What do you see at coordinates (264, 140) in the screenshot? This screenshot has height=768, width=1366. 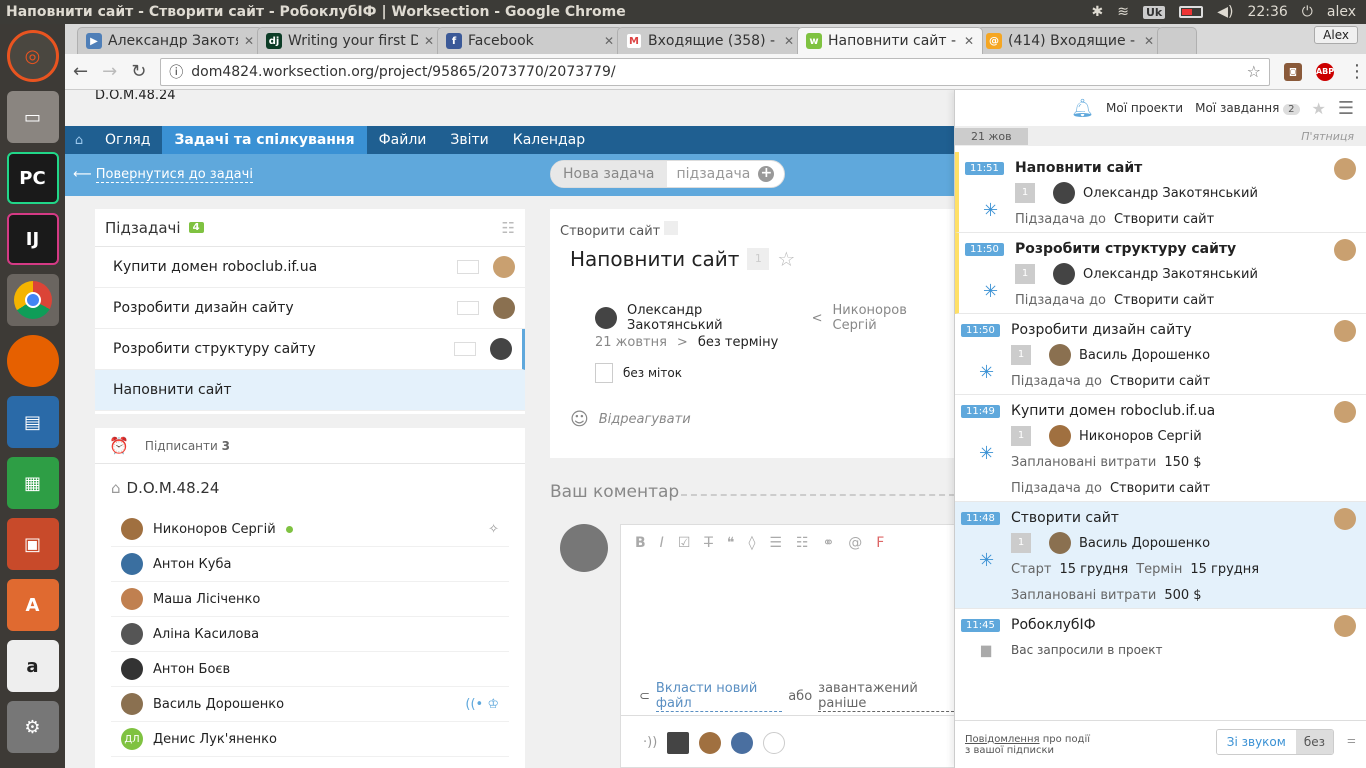 I see `nav-tasks: Задачі та спілкування` at bounding box center [264, 140].